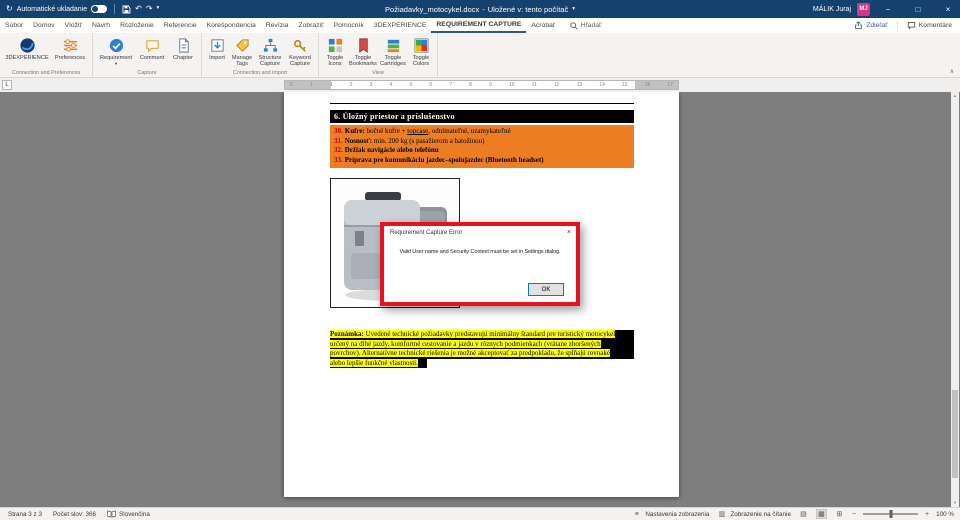 This screenshot has height=520, width=960. Describe the element at coordinates (158, 9) in the screenshot. I see `quick-access-caret-icon: ▾` at that location.